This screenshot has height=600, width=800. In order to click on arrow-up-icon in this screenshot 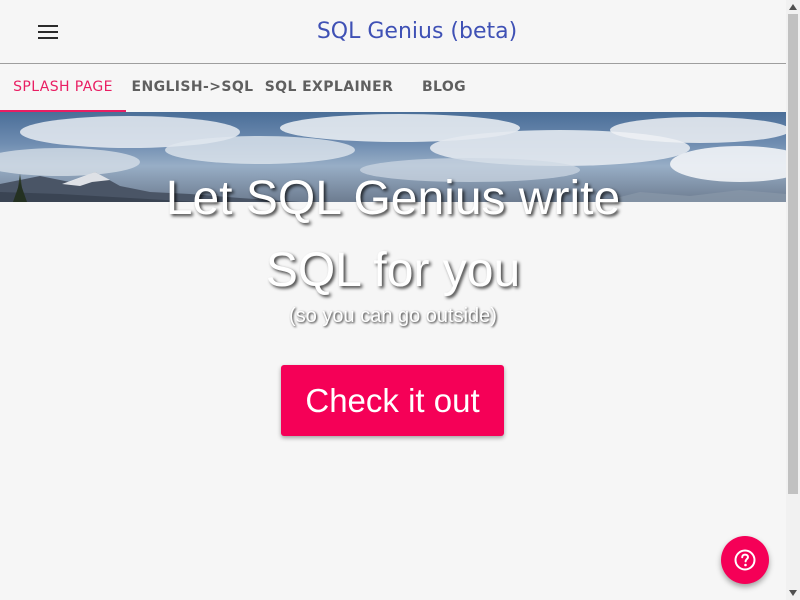, I will do `click(793, 7)`.